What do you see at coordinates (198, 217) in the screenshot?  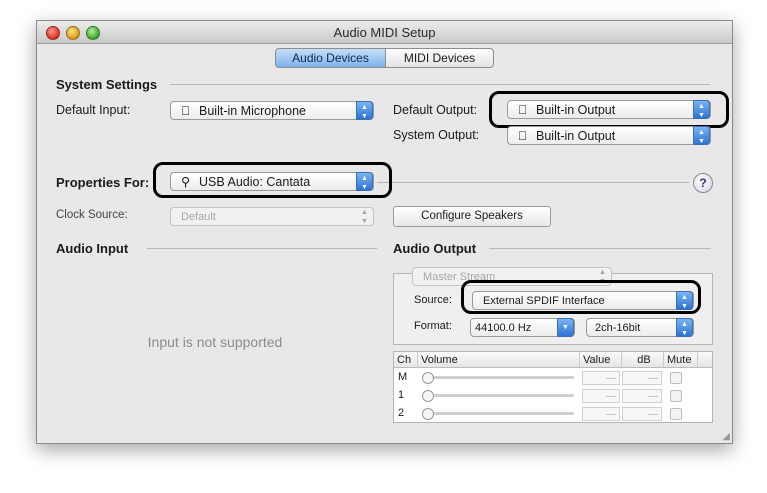 I see `clock-source-value: Default` at bounding box center [198, 217].